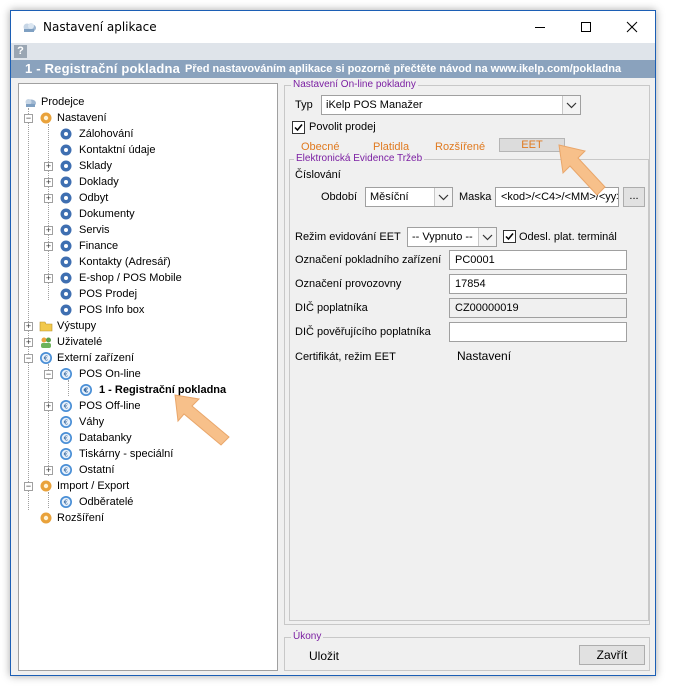  Describe the element at coordinates (442, 237) in the screenshot. I see `rezim-value: -- Vypnuto --` at that location.